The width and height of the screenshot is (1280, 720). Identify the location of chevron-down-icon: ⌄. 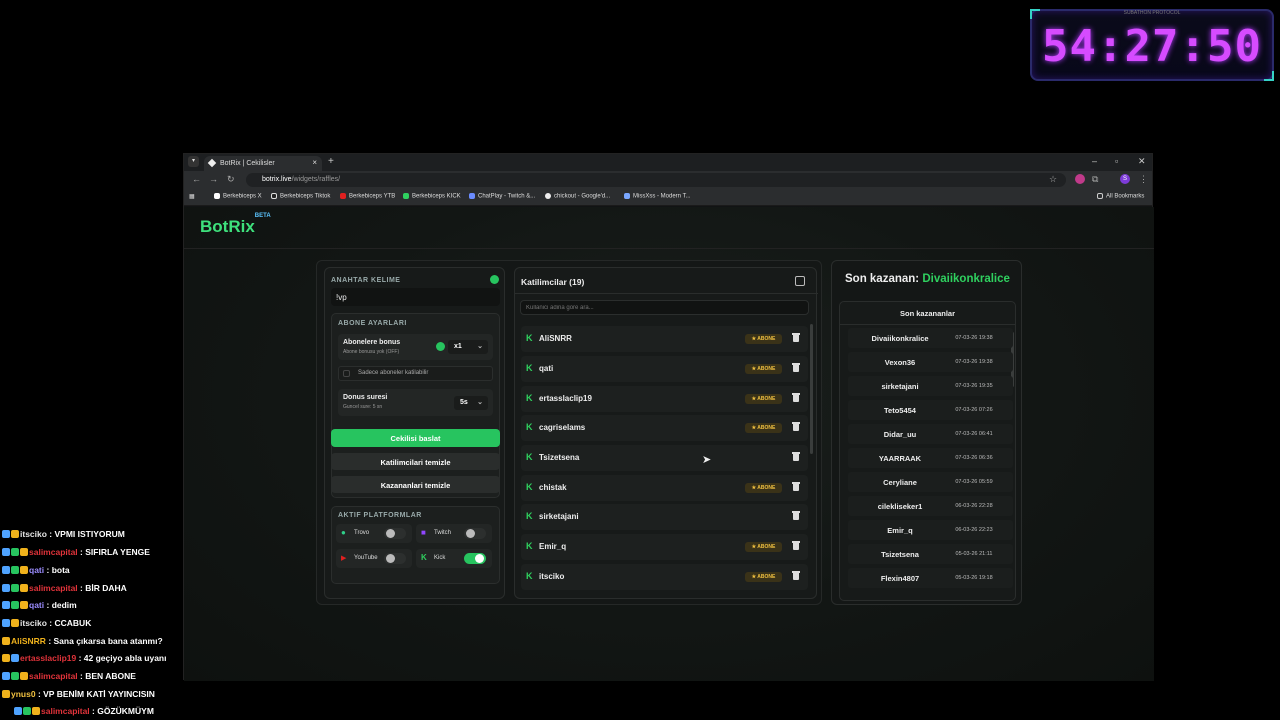
(480, 346).